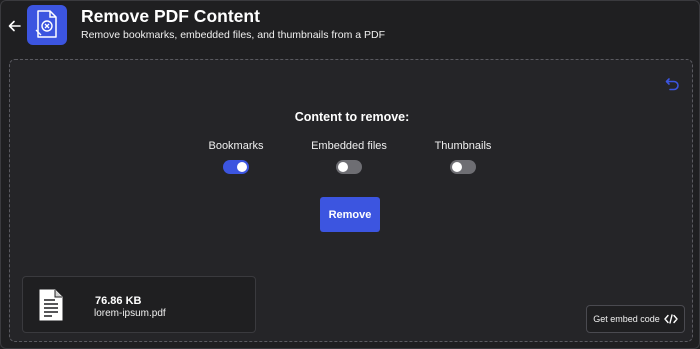 Image resolution: width=700 pixels, height=349 pixels. Describe the element at coordinates (349, 146) in the screenshot. I see `option-label: Embedded files` at that location.